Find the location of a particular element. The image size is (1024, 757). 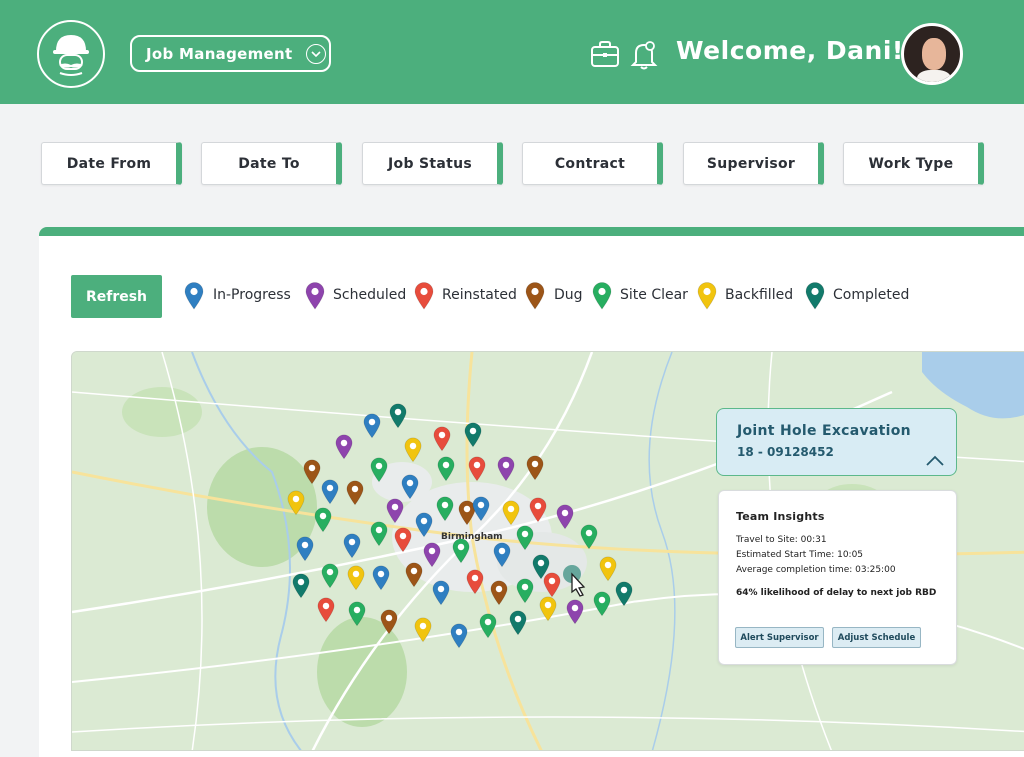

estimated-start: Estimated Start Time: 10:05 is located at coordinates (800, 555).